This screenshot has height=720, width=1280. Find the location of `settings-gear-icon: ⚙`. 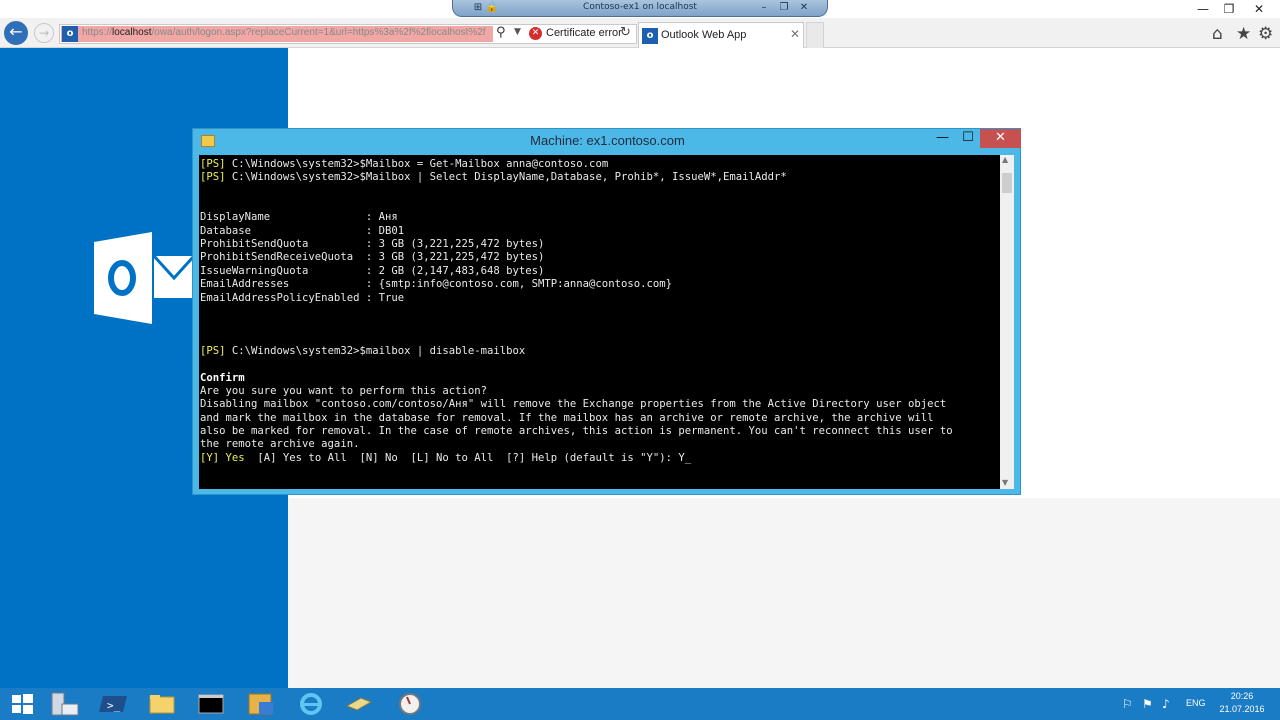

settings-gear-icon: ⚙ is located at coordinates (1265, 34).